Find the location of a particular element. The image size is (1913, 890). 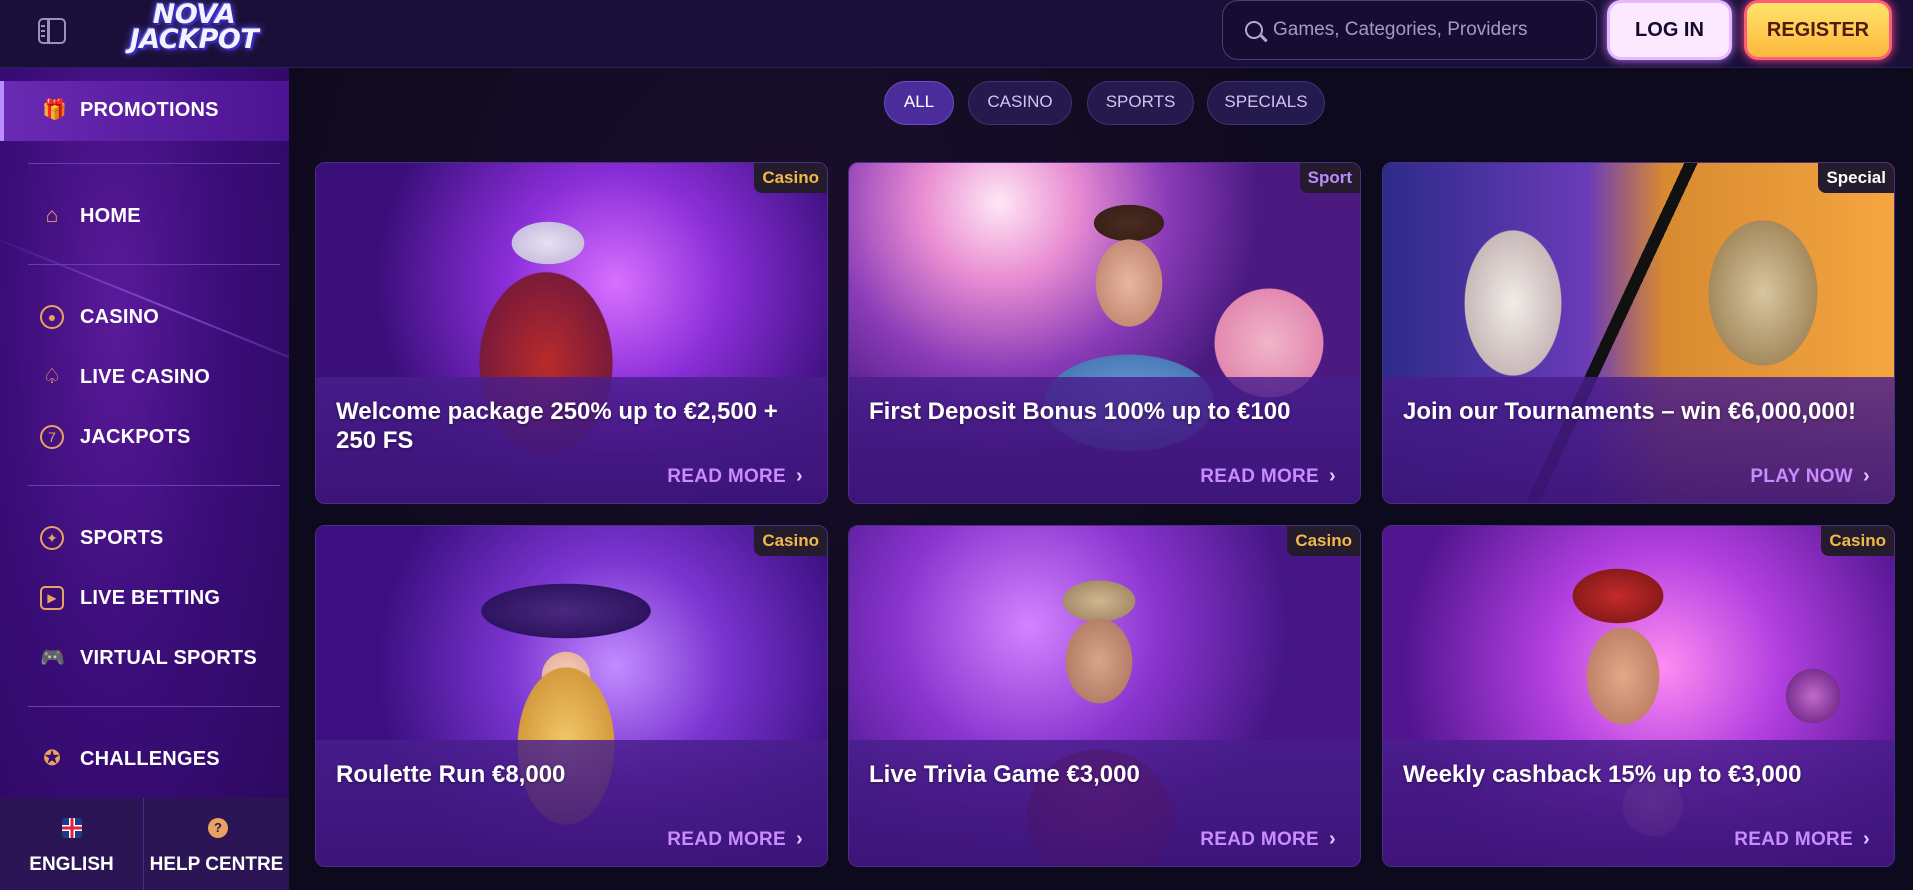

language-label: ENGLISH is located at coordinates (71, 864).